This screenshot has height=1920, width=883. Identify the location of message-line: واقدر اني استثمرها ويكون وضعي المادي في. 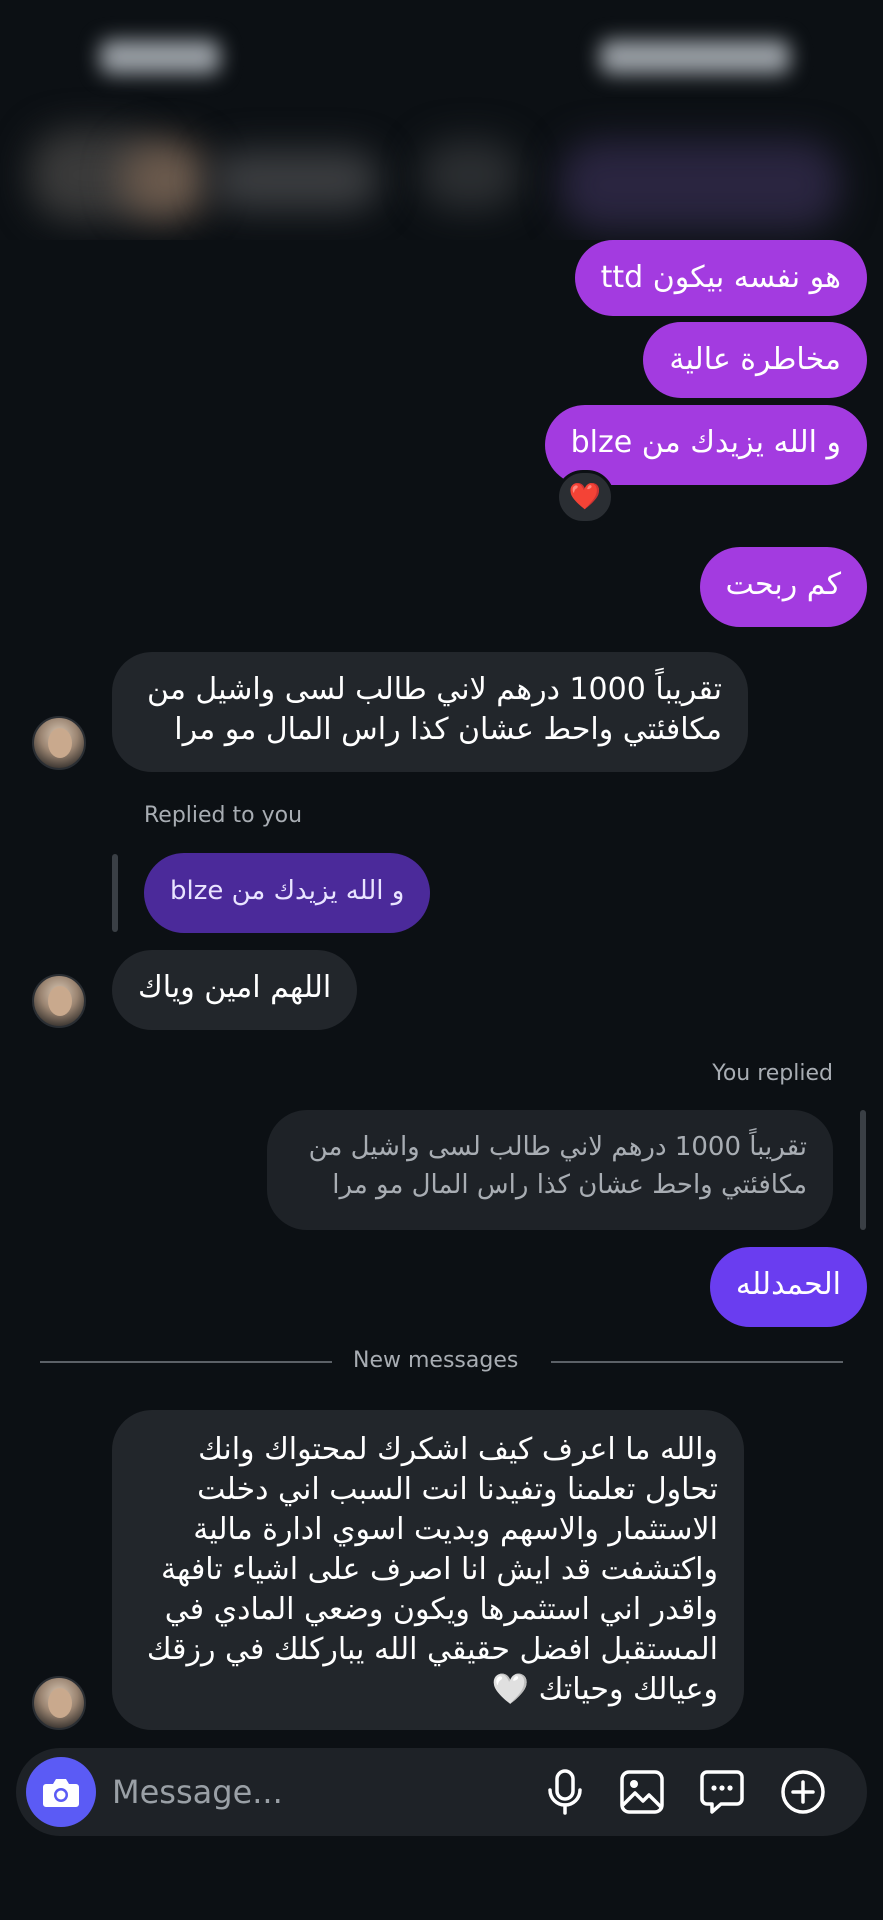
(441, 1609).